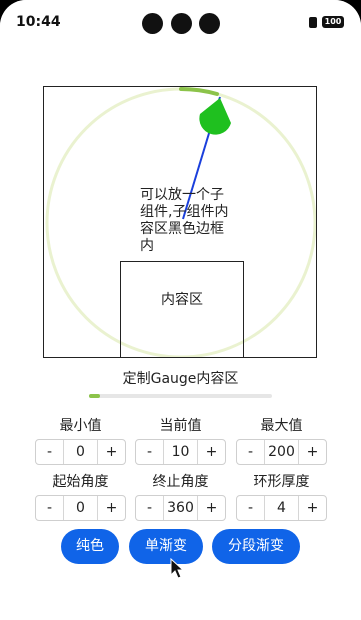  What do you see at coordinates (180, 426) in the screenshot?
I see `current-value-label: 当前值` at bounding box center [180, 426].